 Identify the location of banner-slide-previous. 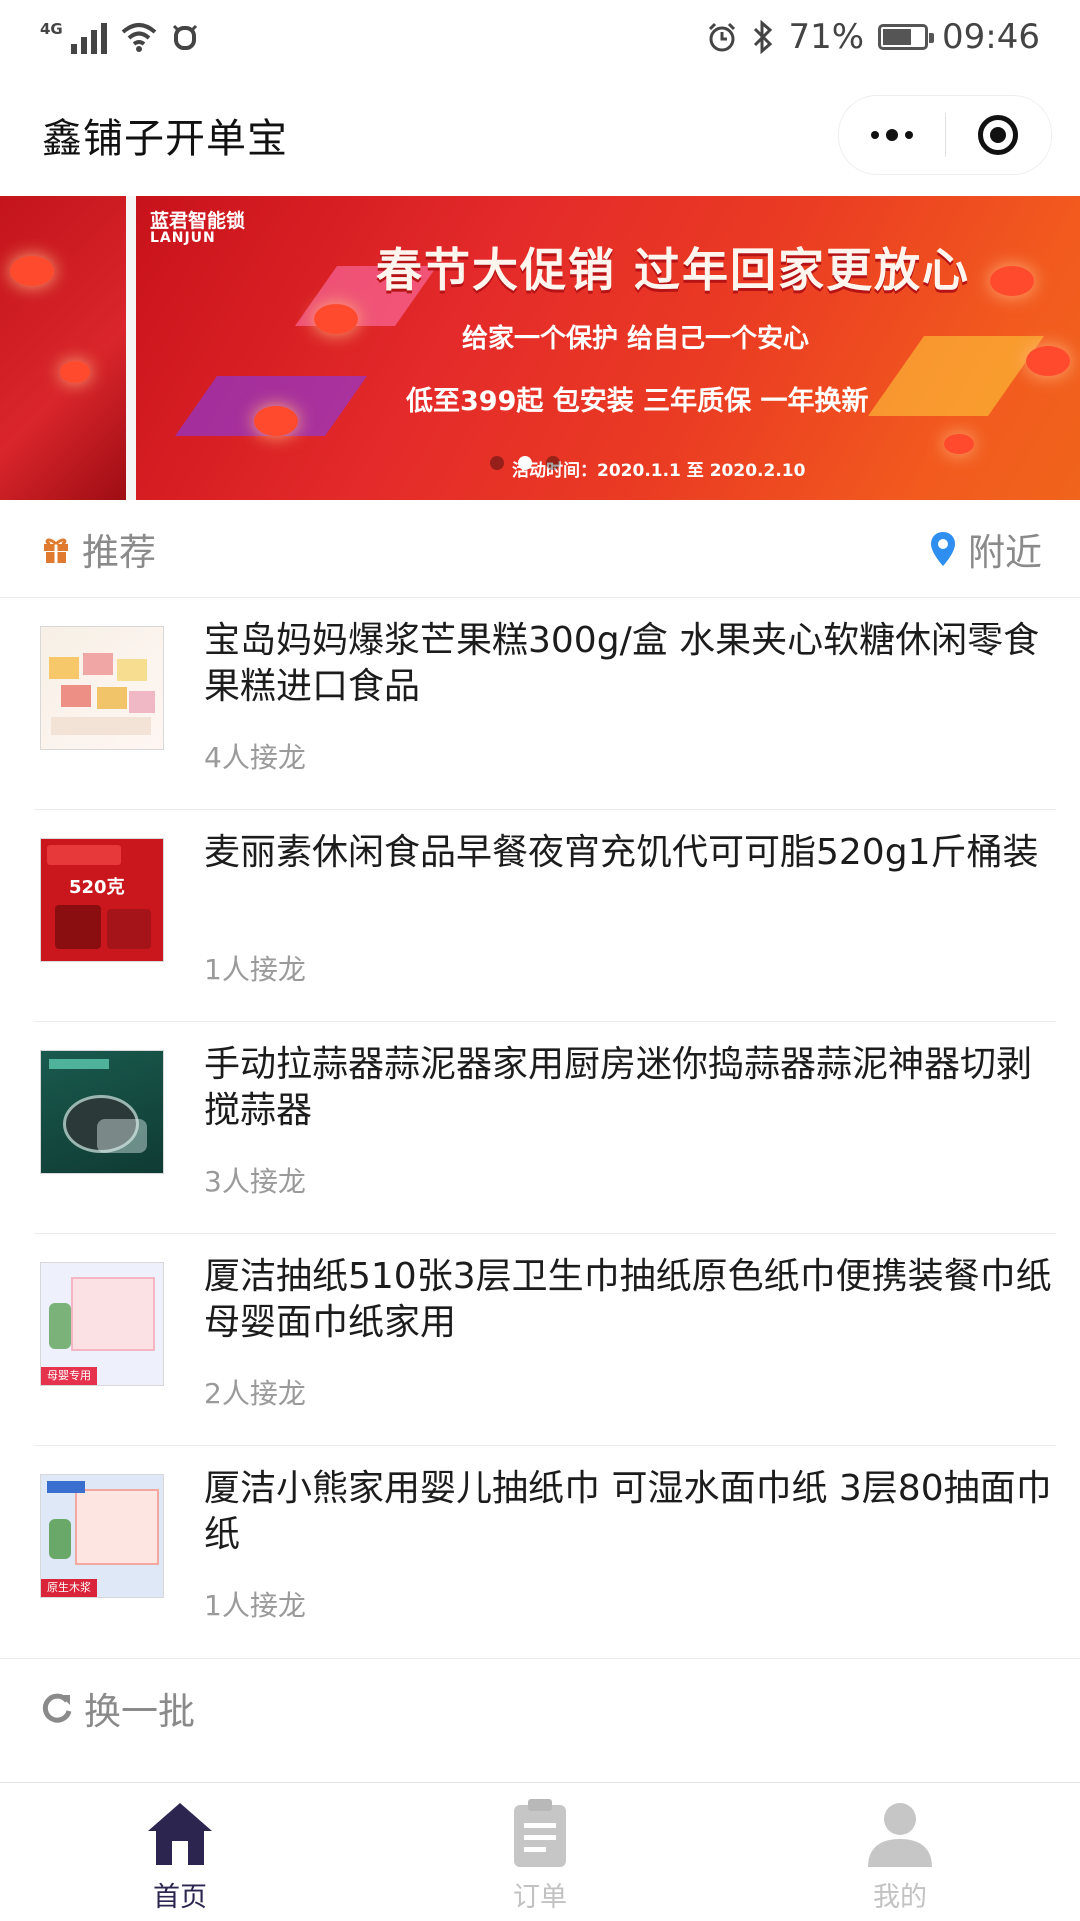
(63, 348).